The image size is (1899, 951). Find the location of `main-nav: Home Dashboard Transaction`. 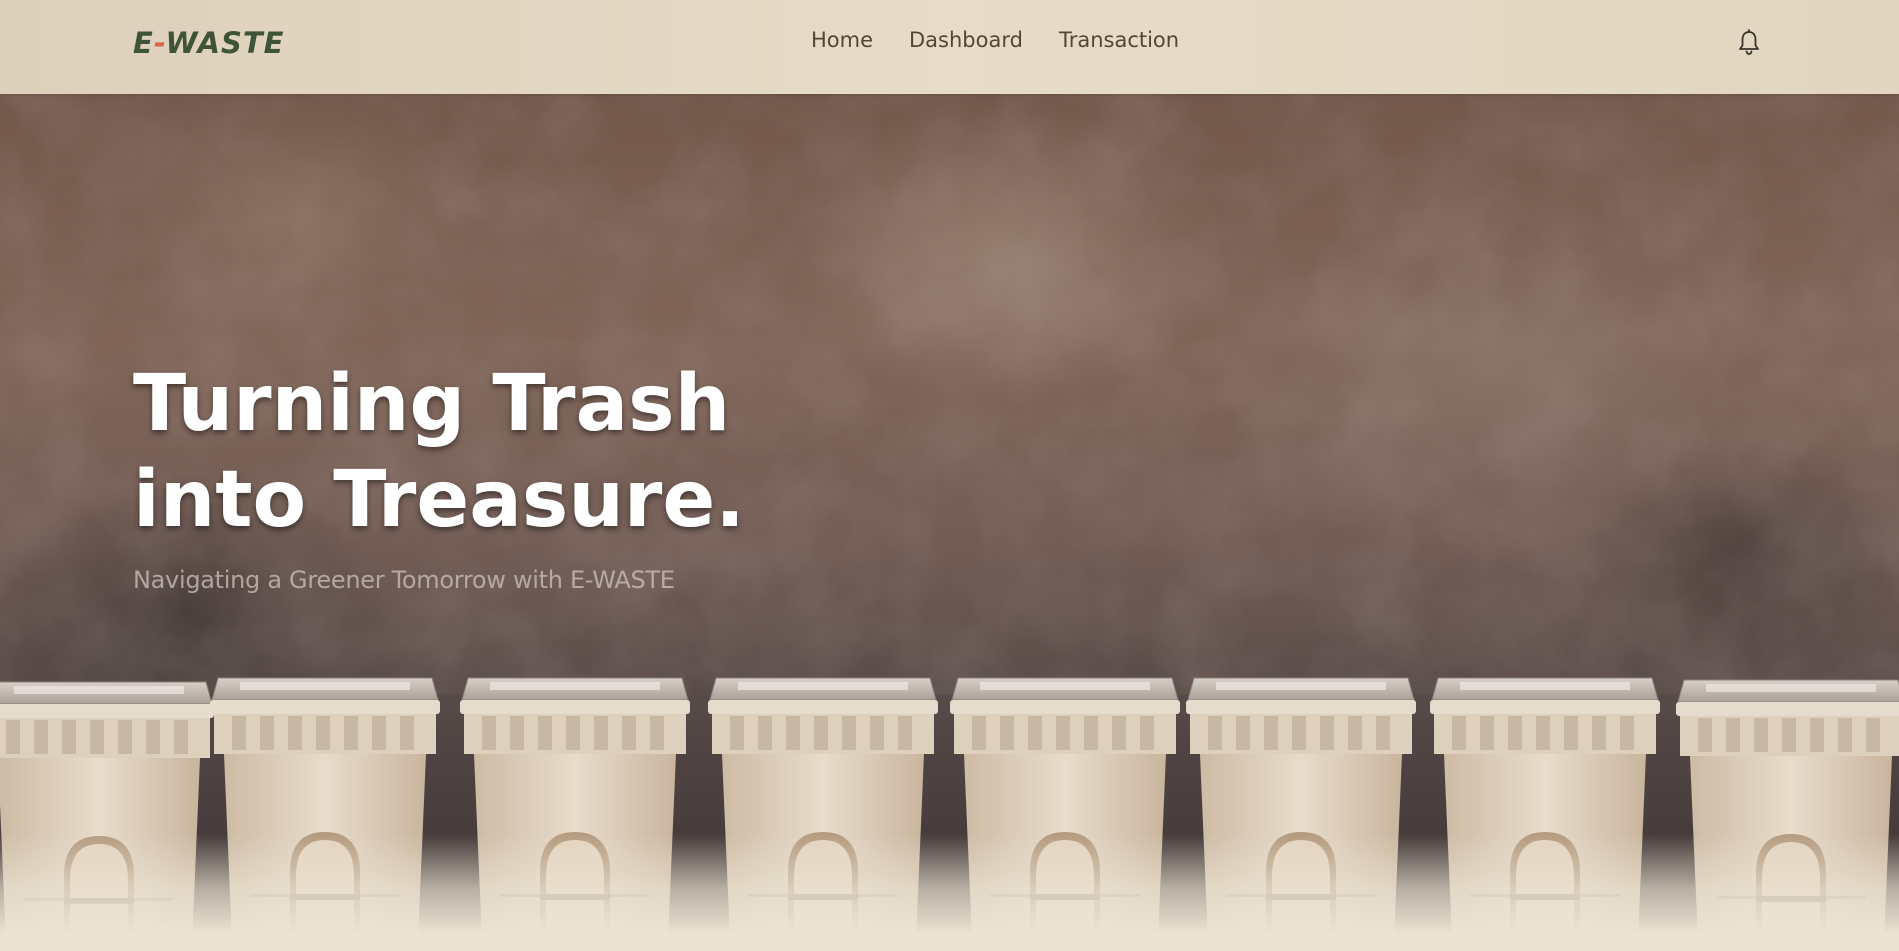

main-nav: Home Dashboard Transaction is located at coordinates (995, 40).